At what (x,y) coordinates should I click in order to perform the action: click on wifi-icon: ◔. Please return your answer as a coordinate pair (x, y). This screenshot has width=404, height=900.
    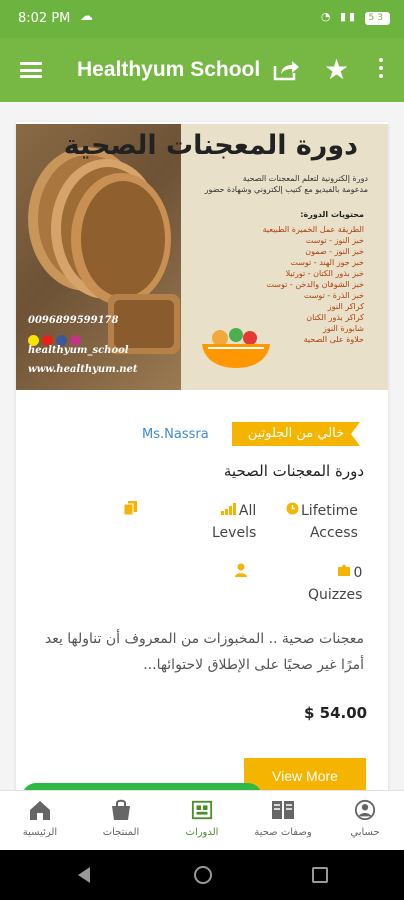
    Looking at the image, I should click on (327, 16).